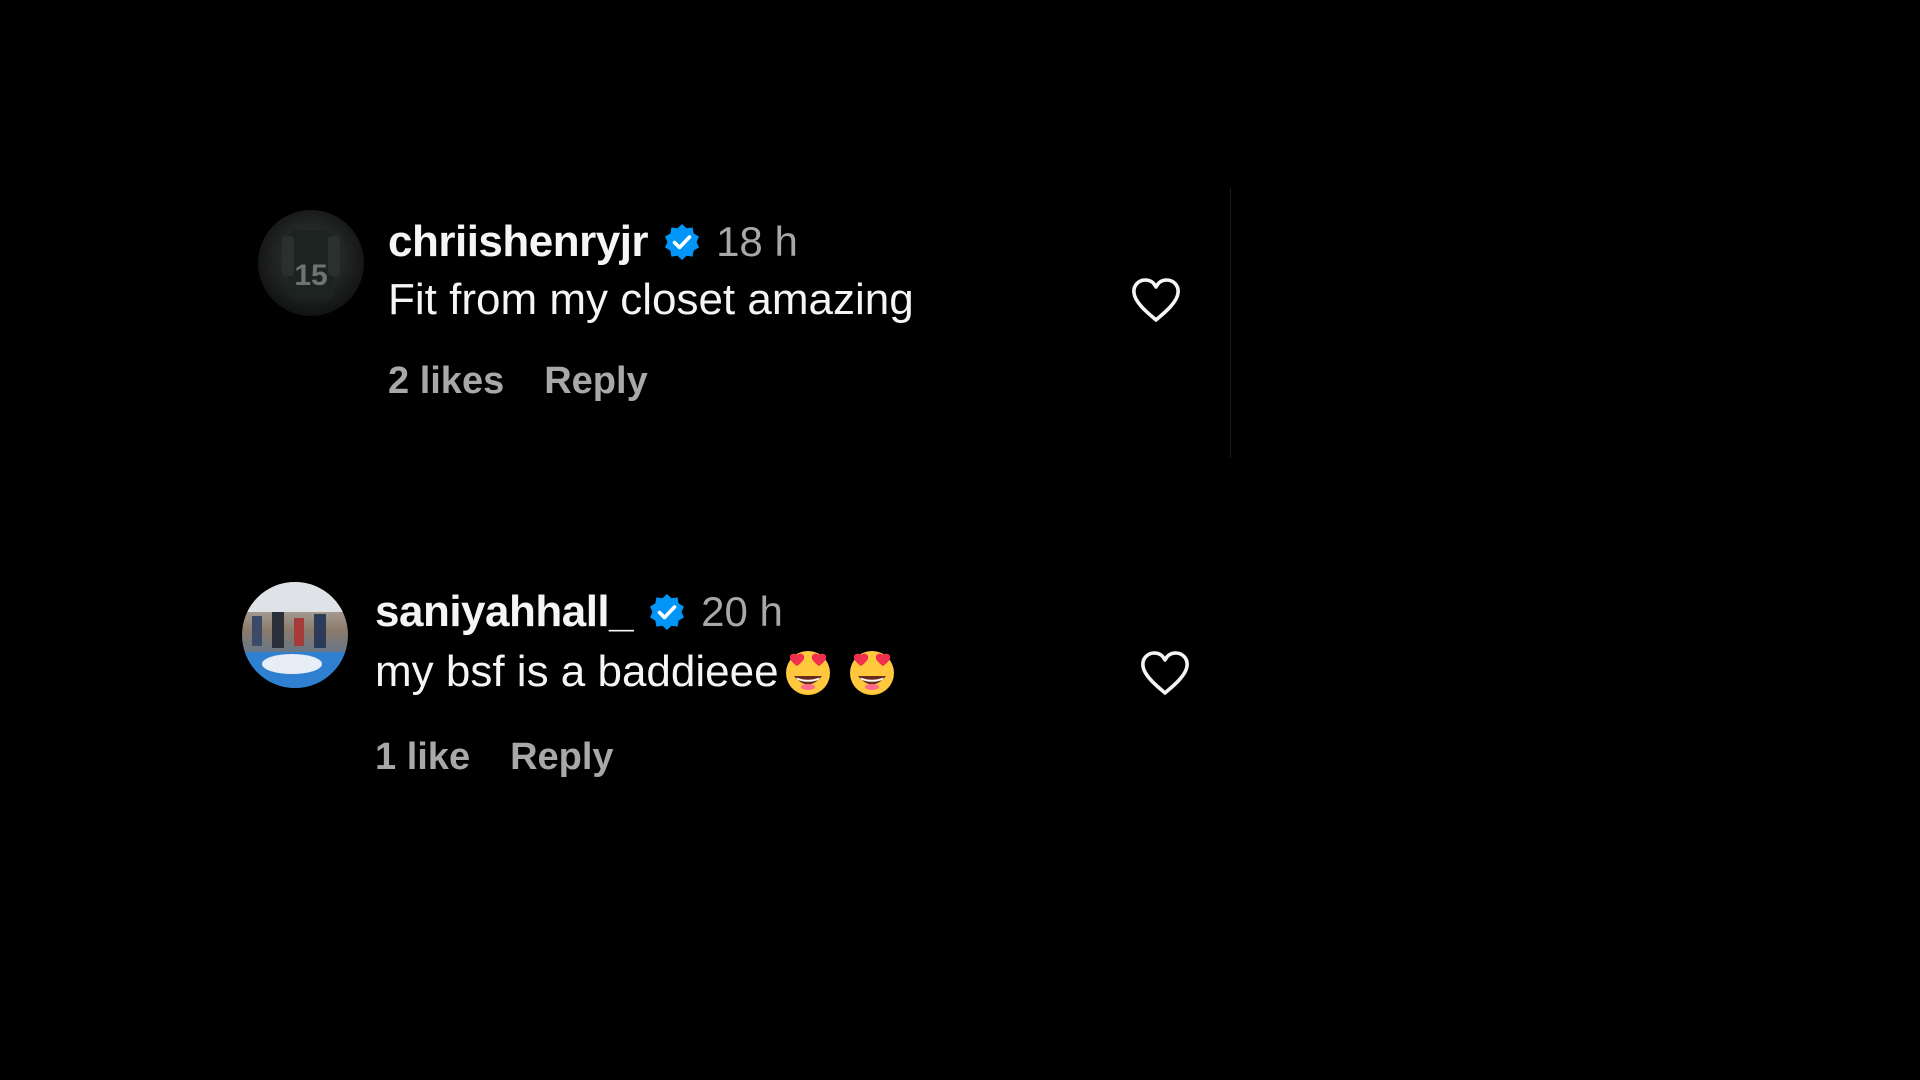  I want to click on like-count: 2 likes, so click(446, 381).